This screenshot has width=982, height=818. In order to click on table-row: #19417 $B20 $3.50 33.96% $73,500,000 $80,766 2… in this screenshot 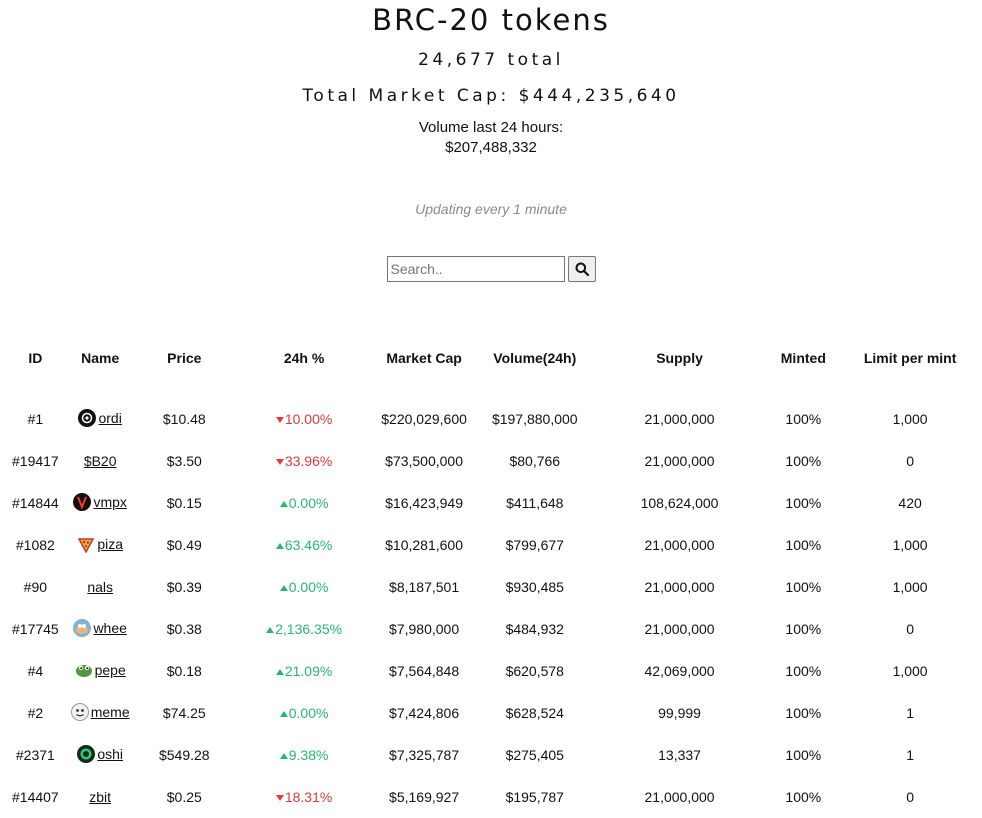, I will do `click(491, 461)`.